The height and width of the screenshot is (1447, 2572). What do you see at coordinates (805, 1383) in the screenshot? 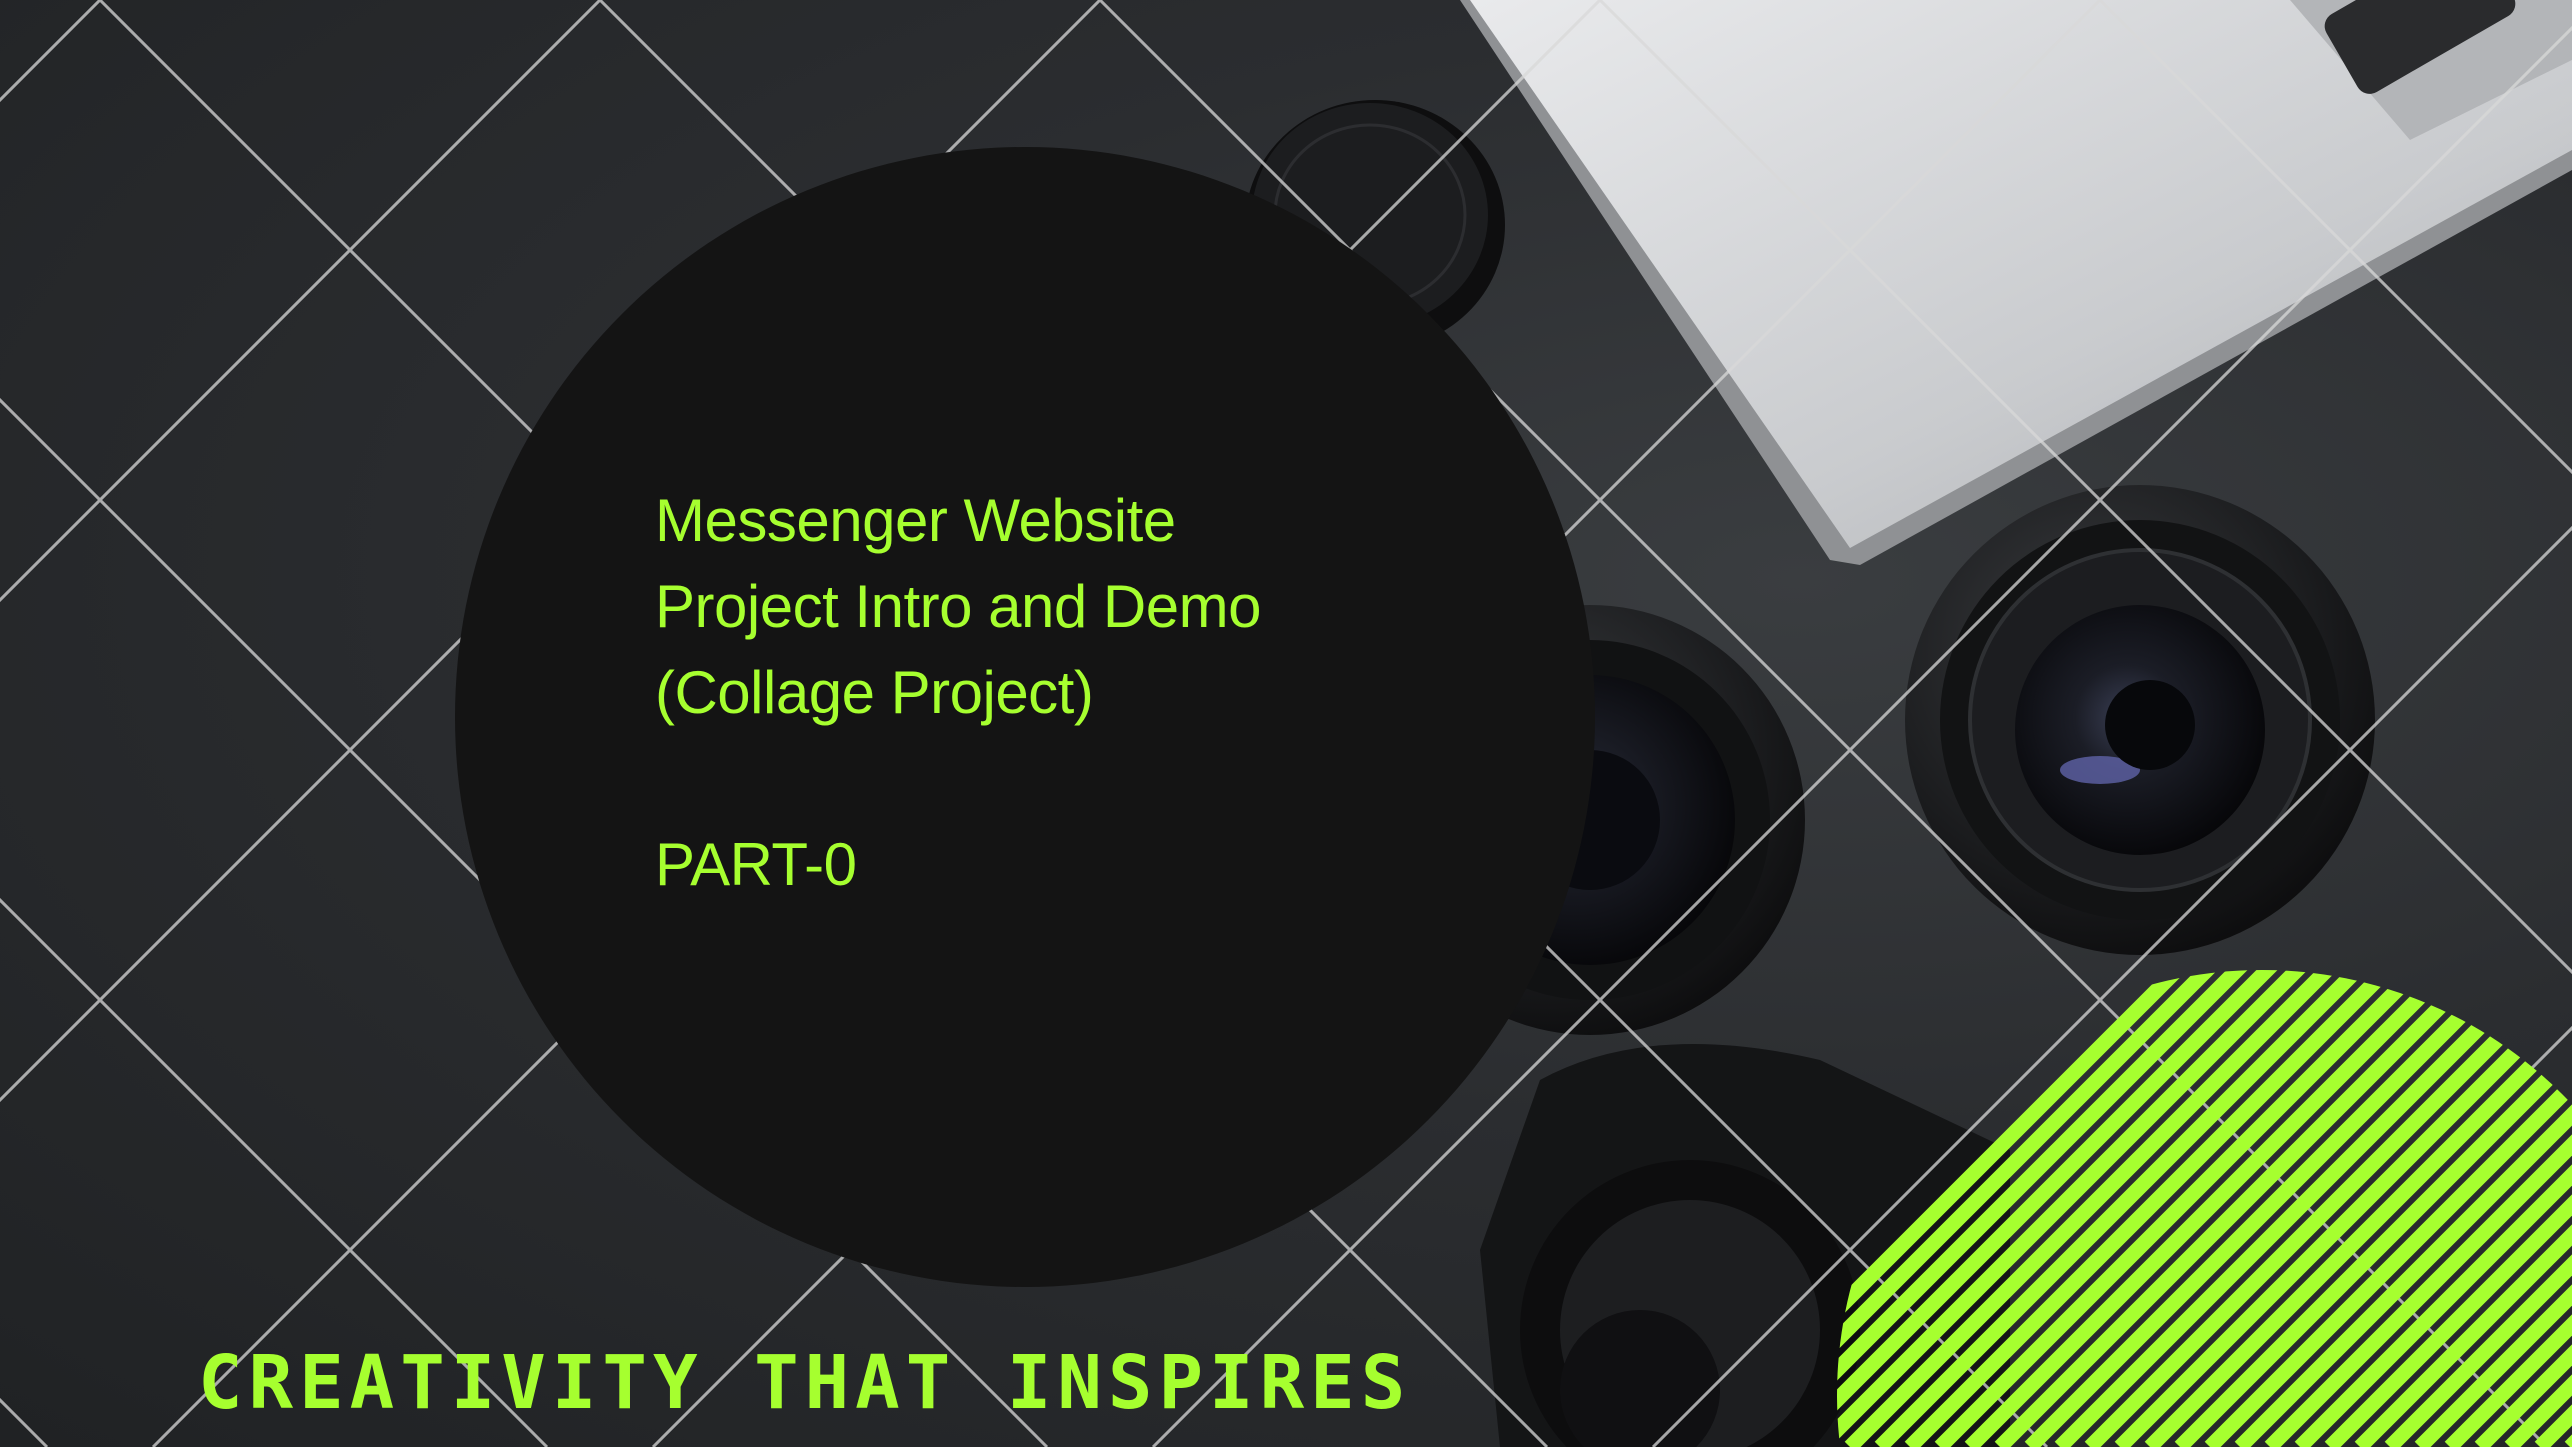
I see `tagline: CREATIVITY THAT INSPIRES` at bounding box center [805, 1383].